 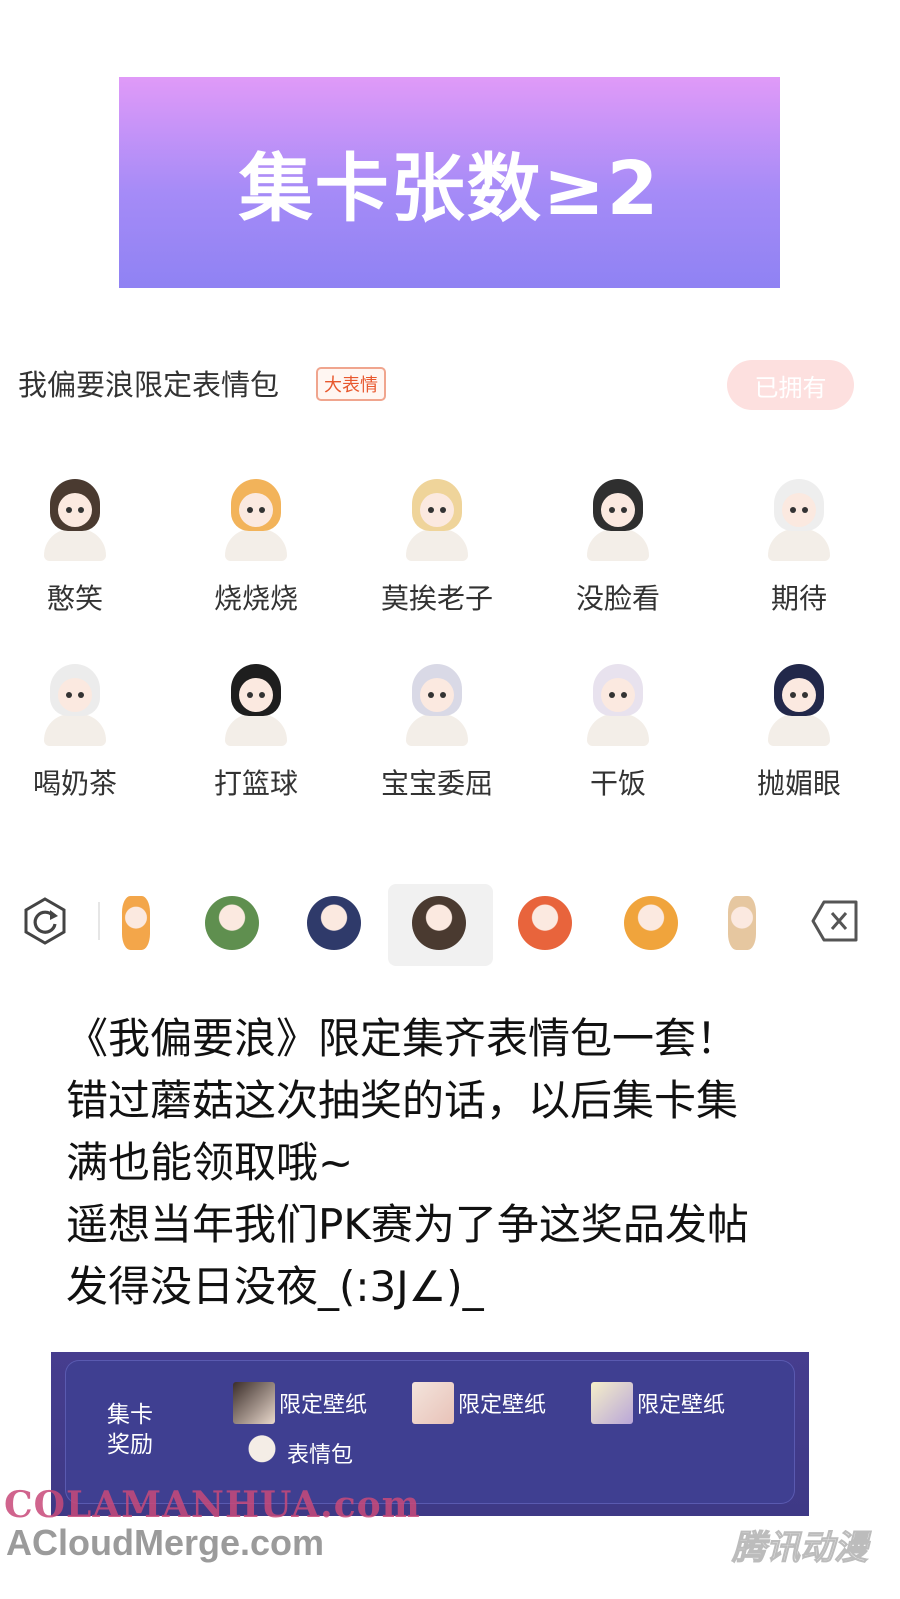 What do you see at coordinates (320, 1455) in the screenshot?
I see `reward-item-label: 表情包` at bounding box center [320, 1455].